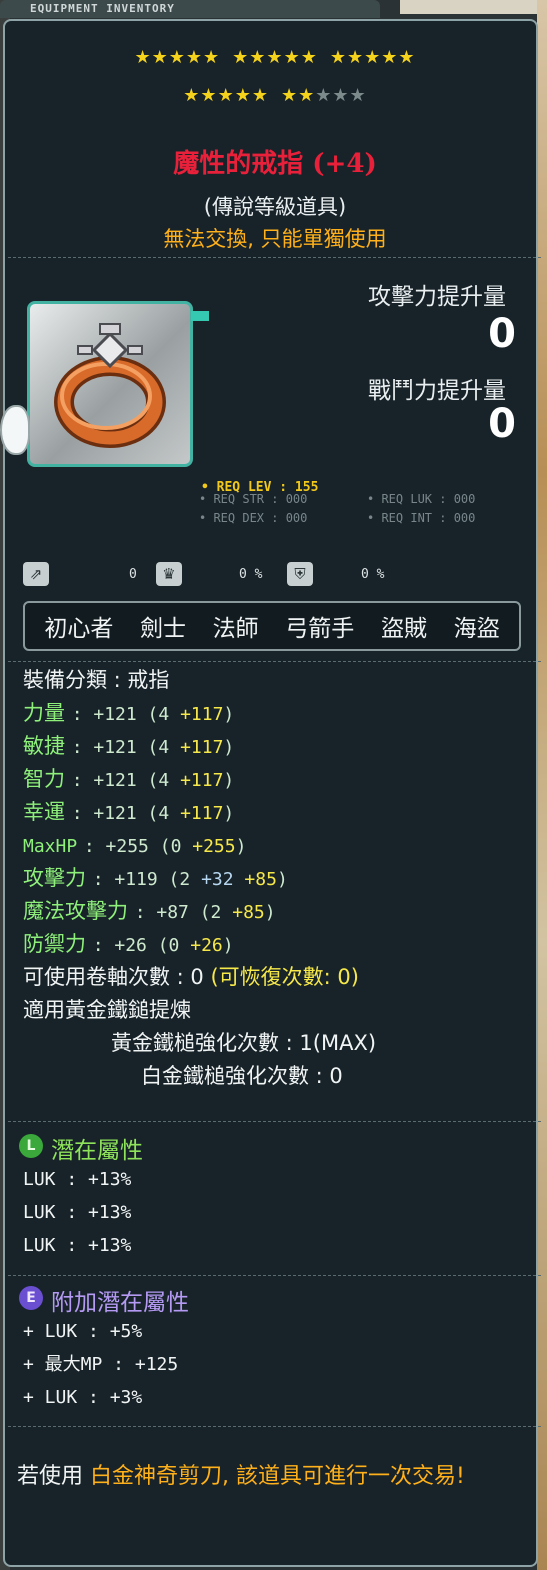 The height and width of the screenshot is (1570, 547). I want to click on stat-luk: 幸運 : +121 (4 +117), so click(129, 812).